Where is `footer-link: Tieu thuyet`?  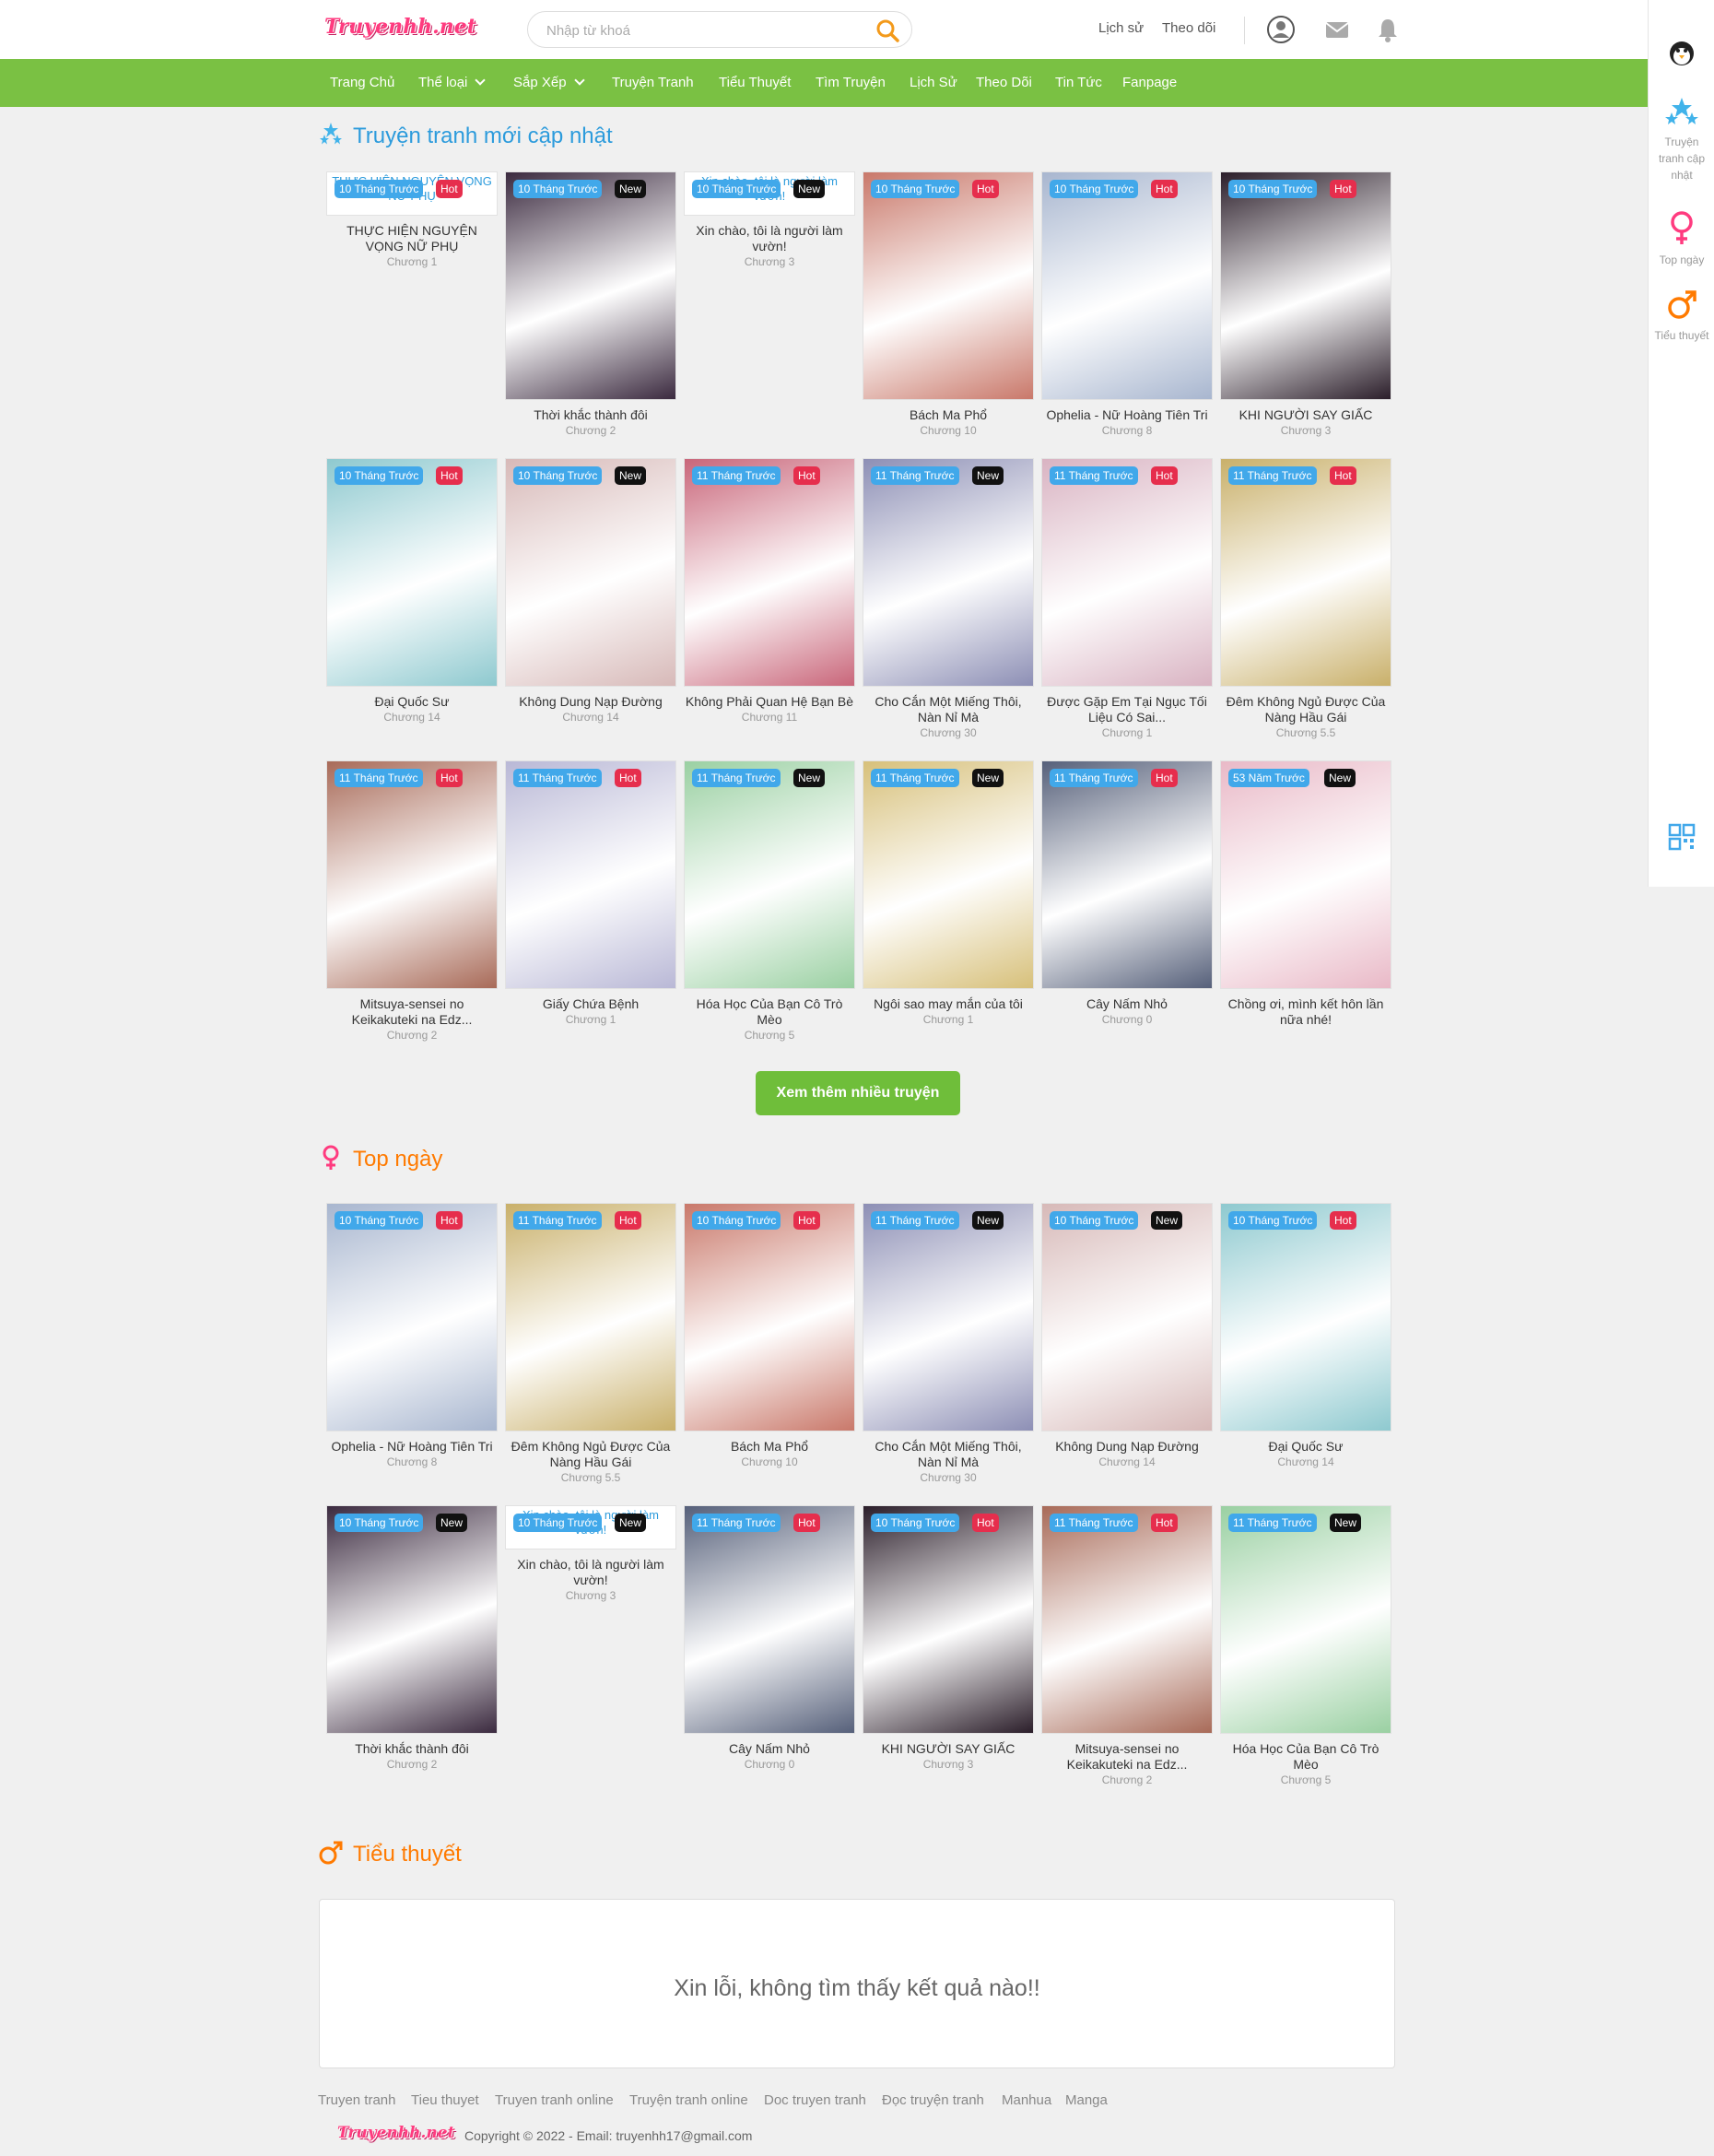 footer-link: Tieu thuyet is located at coordinates (445, 2100).